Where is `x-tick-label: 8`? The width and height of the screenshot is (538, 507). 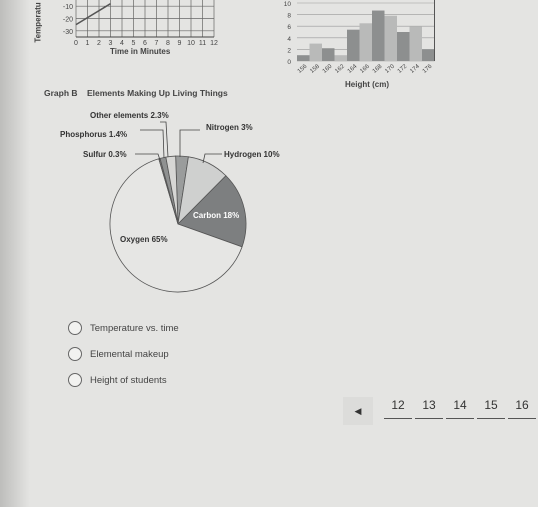 x-tick-label: 8 is located at coordinates (168, 43).